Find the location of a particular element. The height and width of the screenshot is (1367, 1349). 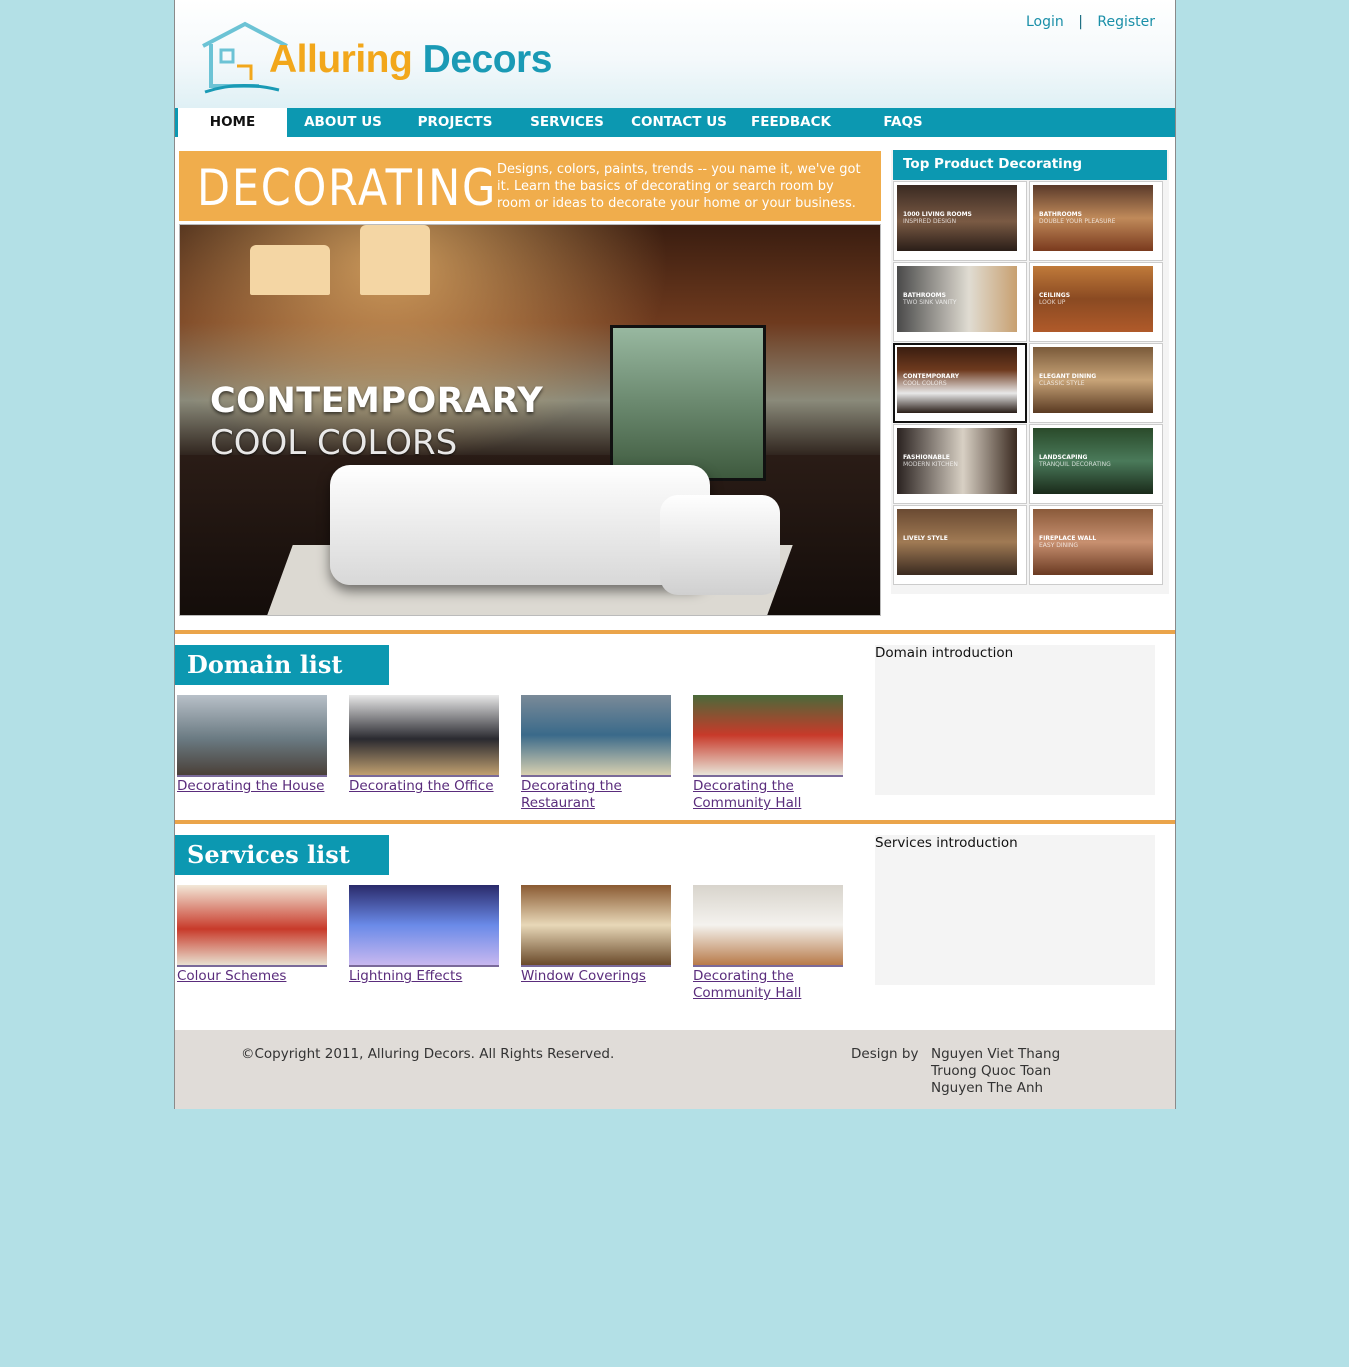

product-thumb-selected: CONTEMPORARY COOL COLORS is located at coordinates (960, 383).